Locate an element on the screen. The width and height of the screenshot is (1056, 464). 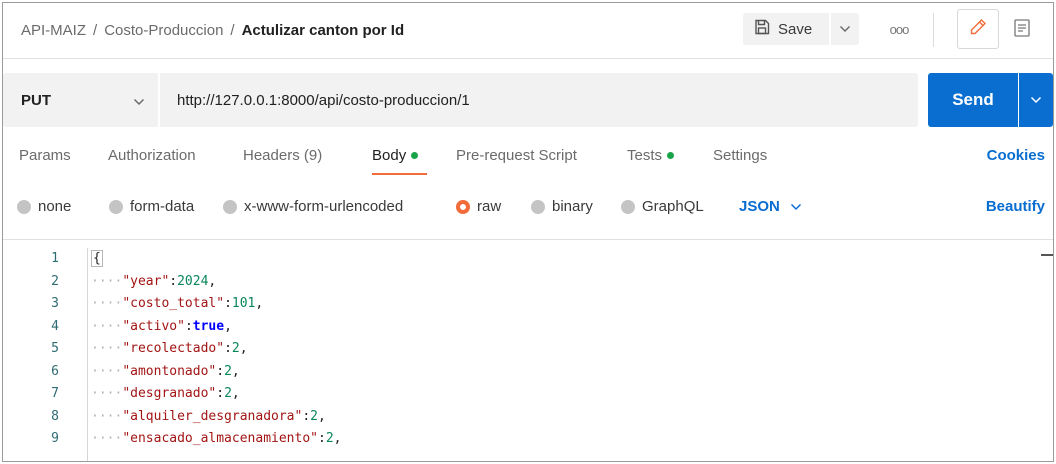
code-line: ····"alquiler_desgranadora":2, is located at coordinates (208, 416).